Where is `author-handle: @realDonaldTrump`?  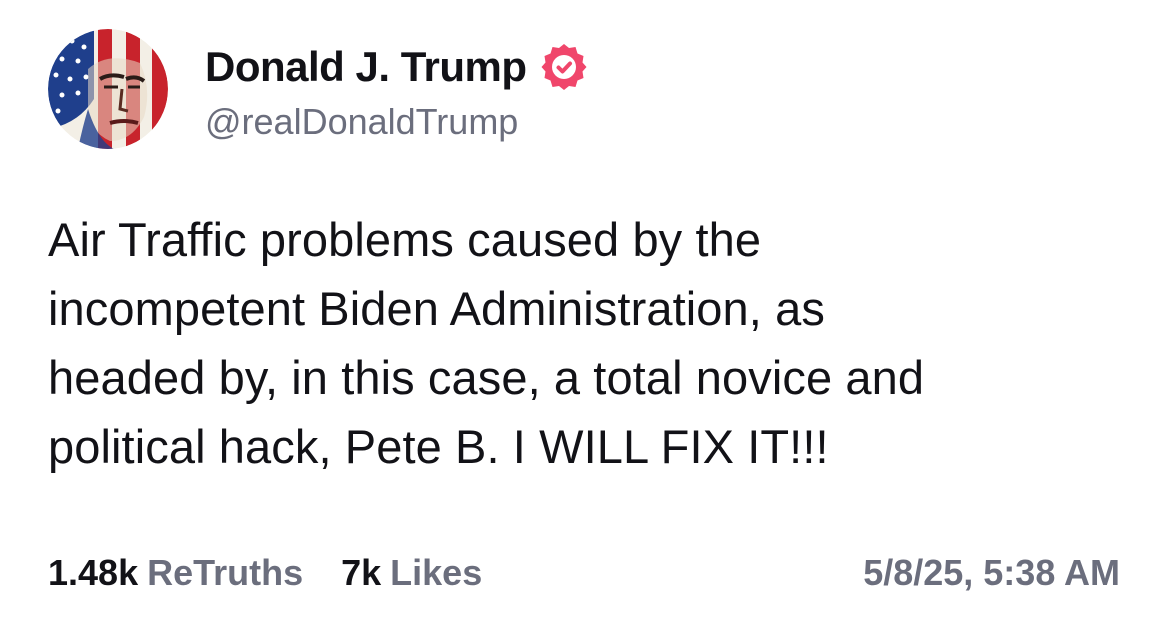
author-handle: @realDonaldTrump is located at coordinates (361, 122).